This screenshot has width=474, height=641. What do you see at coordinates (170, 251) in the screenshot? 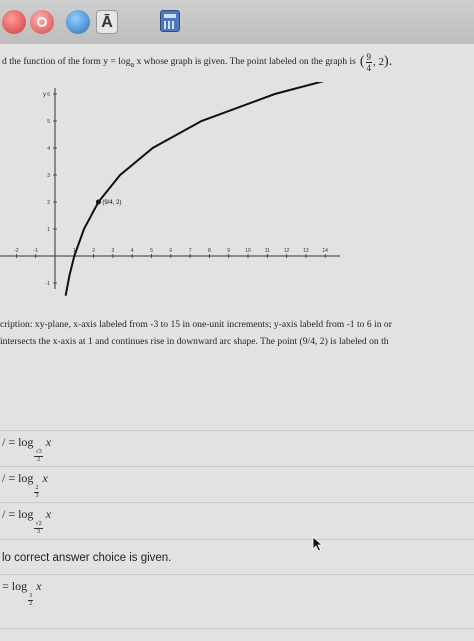
I see `x-tick-label: 6` at bounding box center [170, 251].